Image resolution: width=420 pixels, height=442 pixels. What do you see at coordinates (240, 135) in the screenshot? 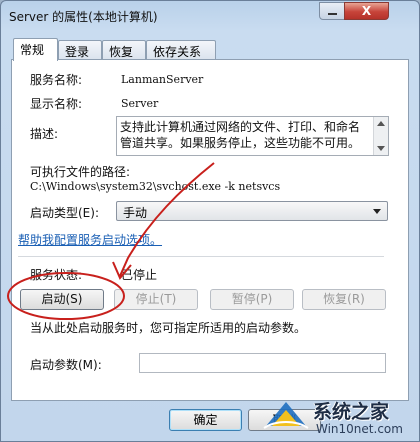
I see `description-text: 支持此计算机通过网络的文件、打印、和命名管道共享。如果服务停止，这些功能不可用。` at bounding box center [240, 135].